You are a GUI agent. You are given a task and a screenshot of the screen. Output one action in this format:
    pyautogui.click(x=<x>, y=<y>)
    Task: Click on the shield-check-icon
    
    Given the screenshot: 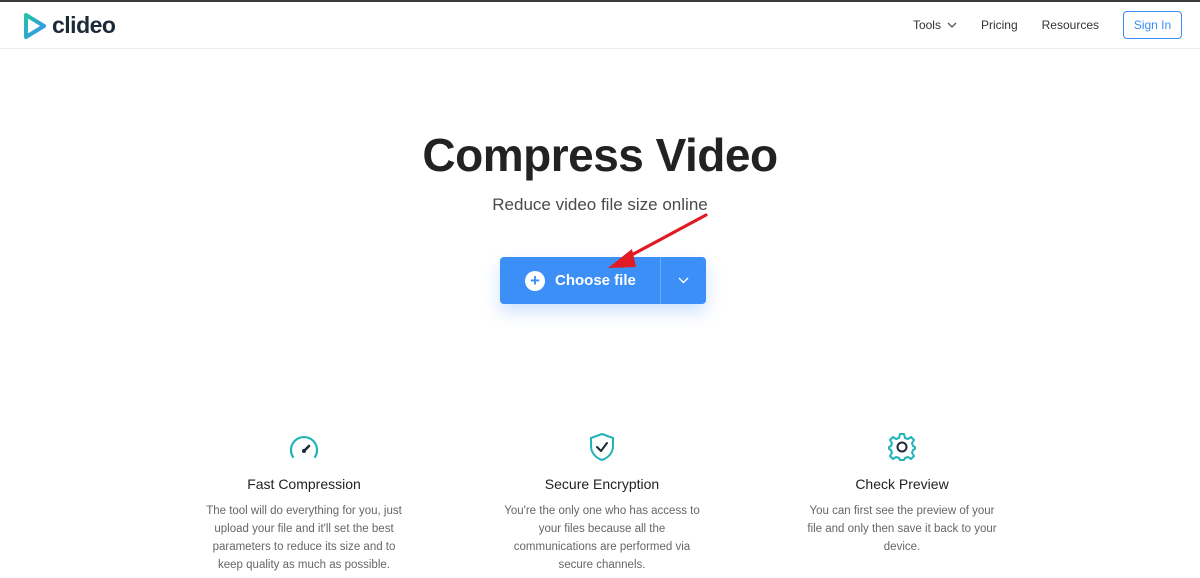 What is the action you would take?
    pyautogui.click(x=602, y=447)
    